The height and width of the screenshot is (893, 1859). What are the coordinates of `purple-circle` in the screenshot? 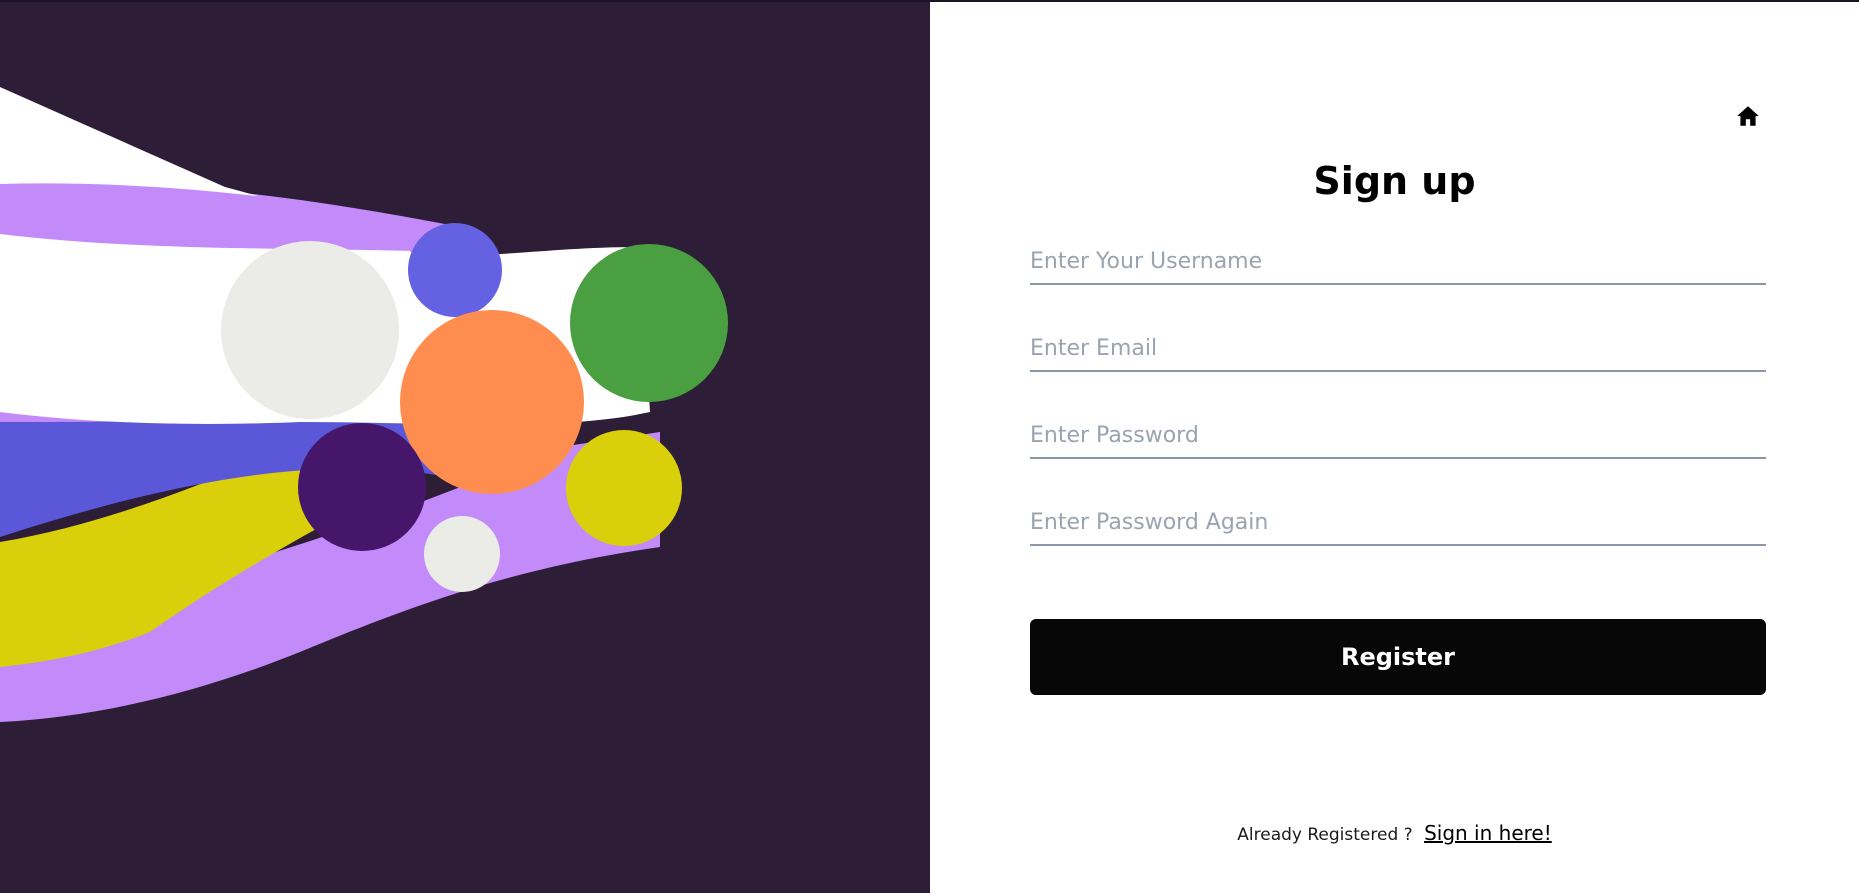 It's located at (362, 487).